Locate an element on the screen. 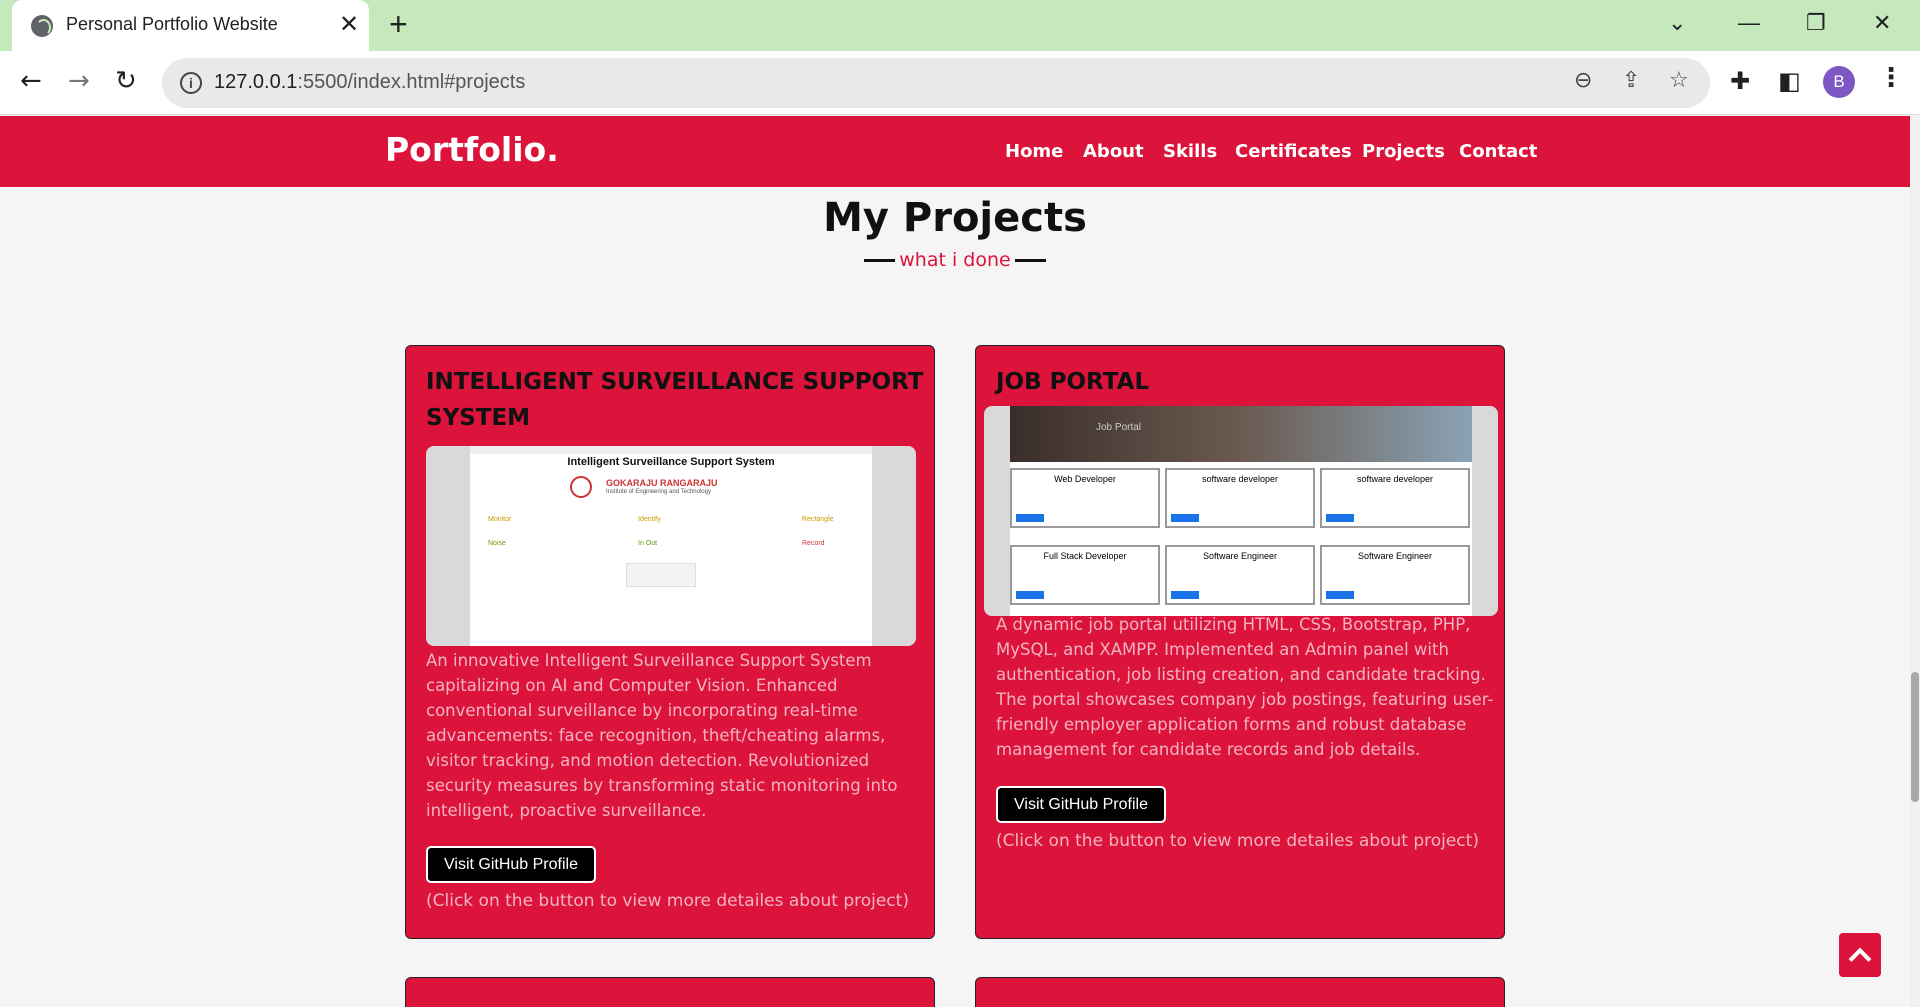  portal-banner: Job Portal is located at coordinates (1241, 434).